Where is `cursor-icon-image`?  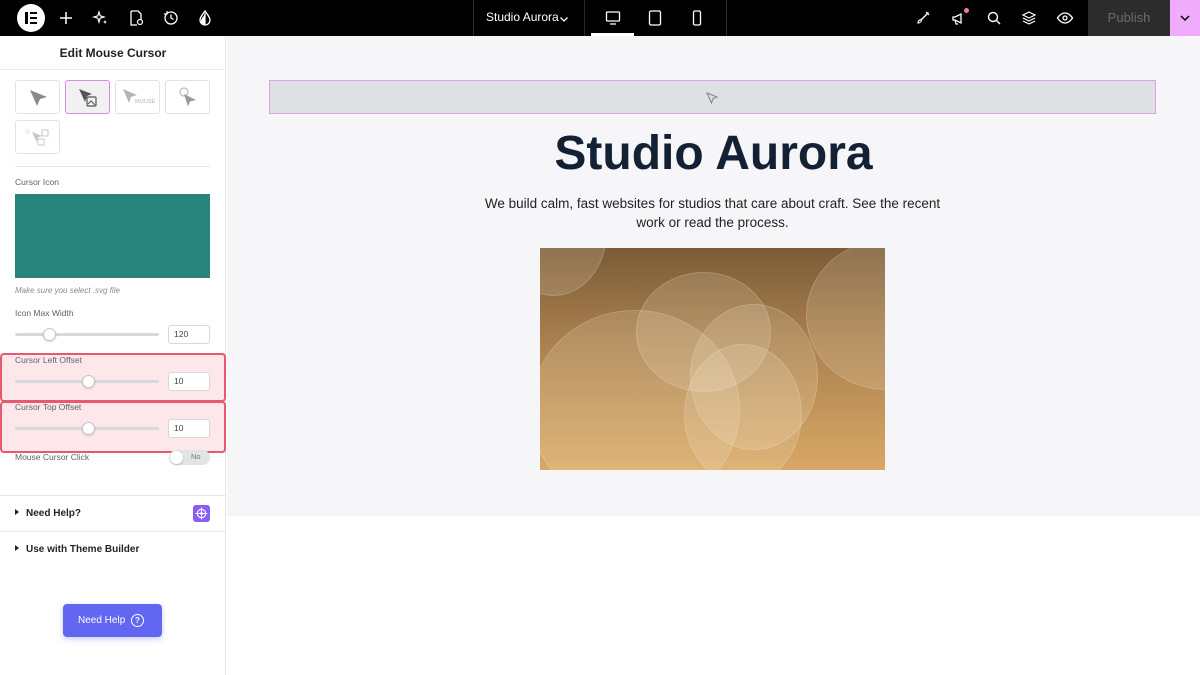 cursor-icon-image is located at coordinates (112, 236).